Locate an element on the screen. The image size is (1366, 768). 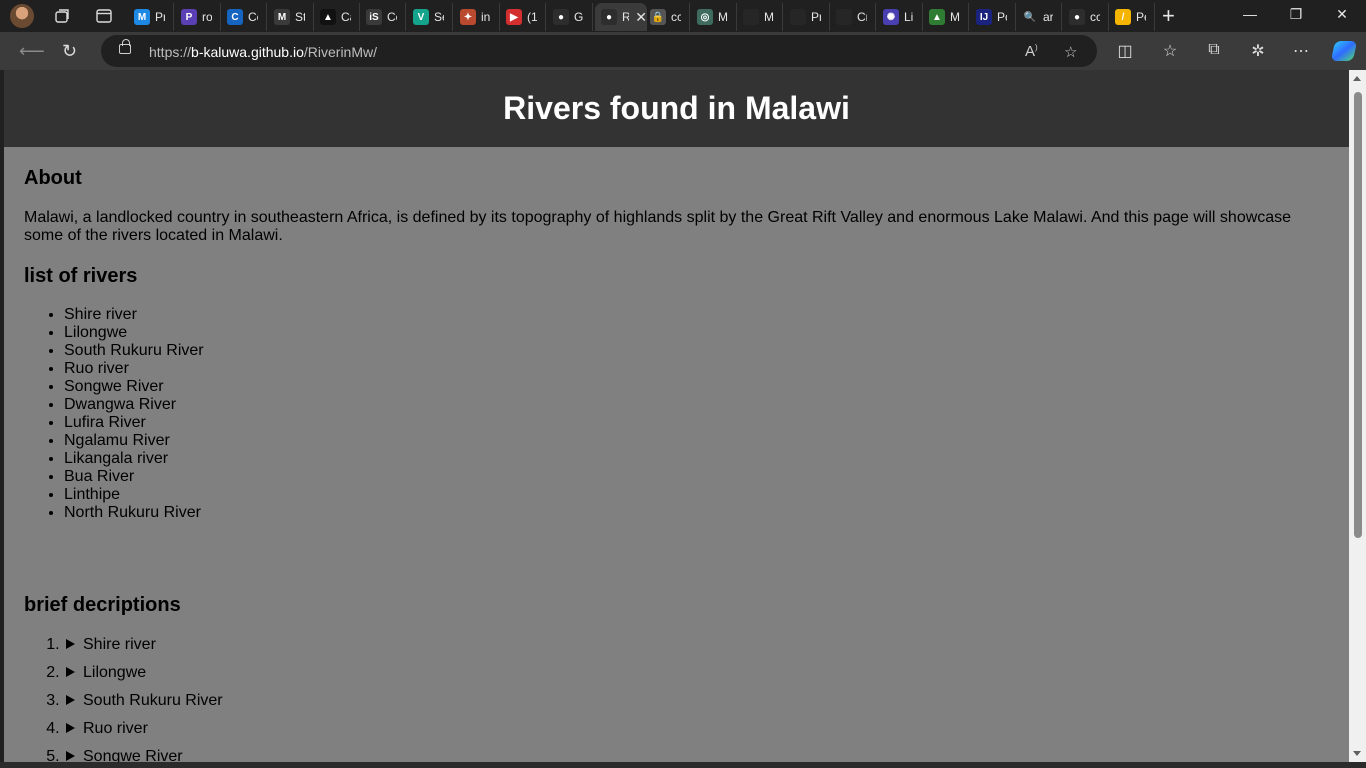
description-item: Songwe River is located at coordinates (696, 755).